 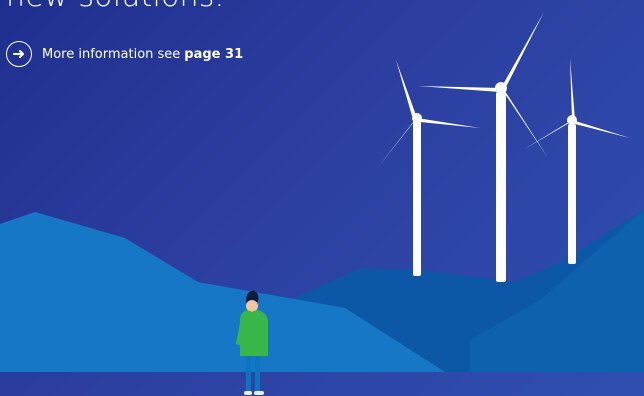 What do you see at coordinates (252, 306) in the screenshot?
I see `person-head` at bounding box center [252, 306].